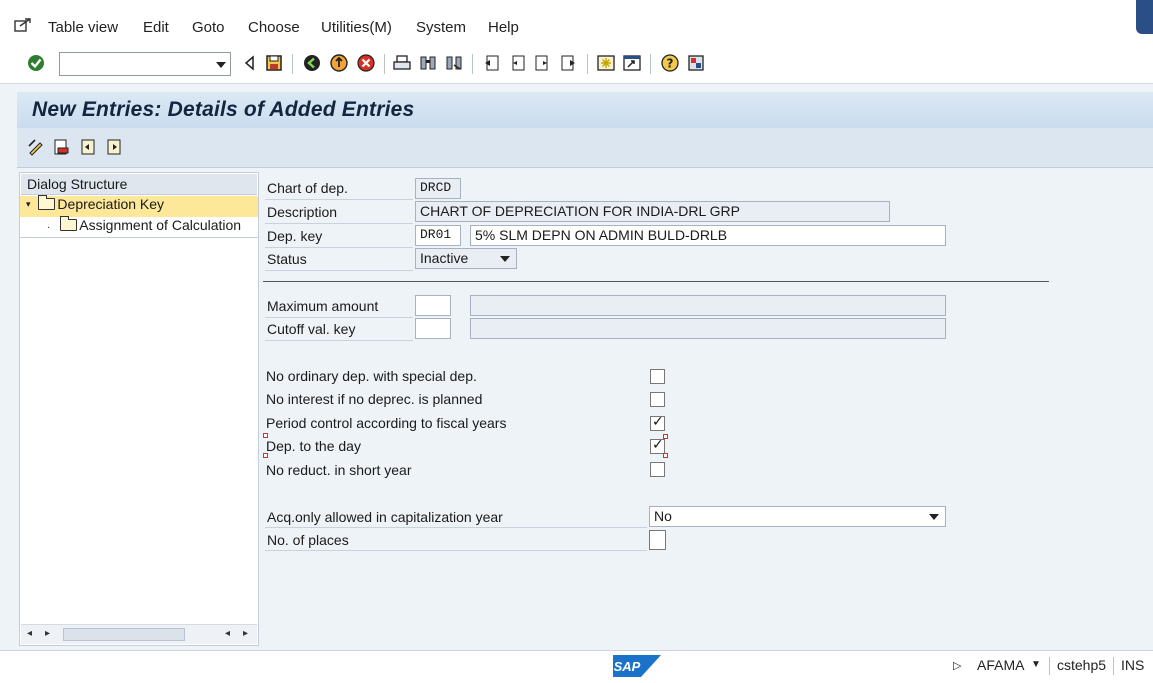 This screenshot has width=1153, height=683. What do you see at coordinates (441, 27) in the screenshot?
I see `menu-system: System` at bounding box center [441, 27].